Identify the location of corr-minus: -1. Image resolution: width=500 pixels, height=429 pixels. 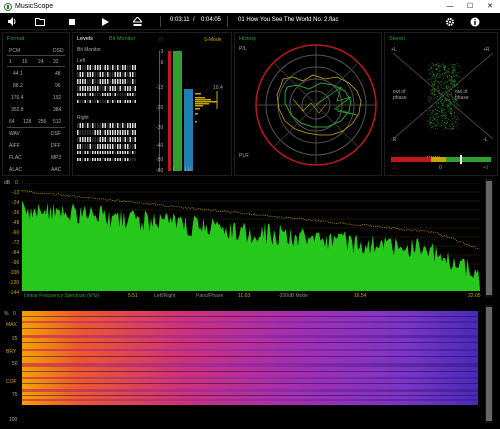
(393, 168).